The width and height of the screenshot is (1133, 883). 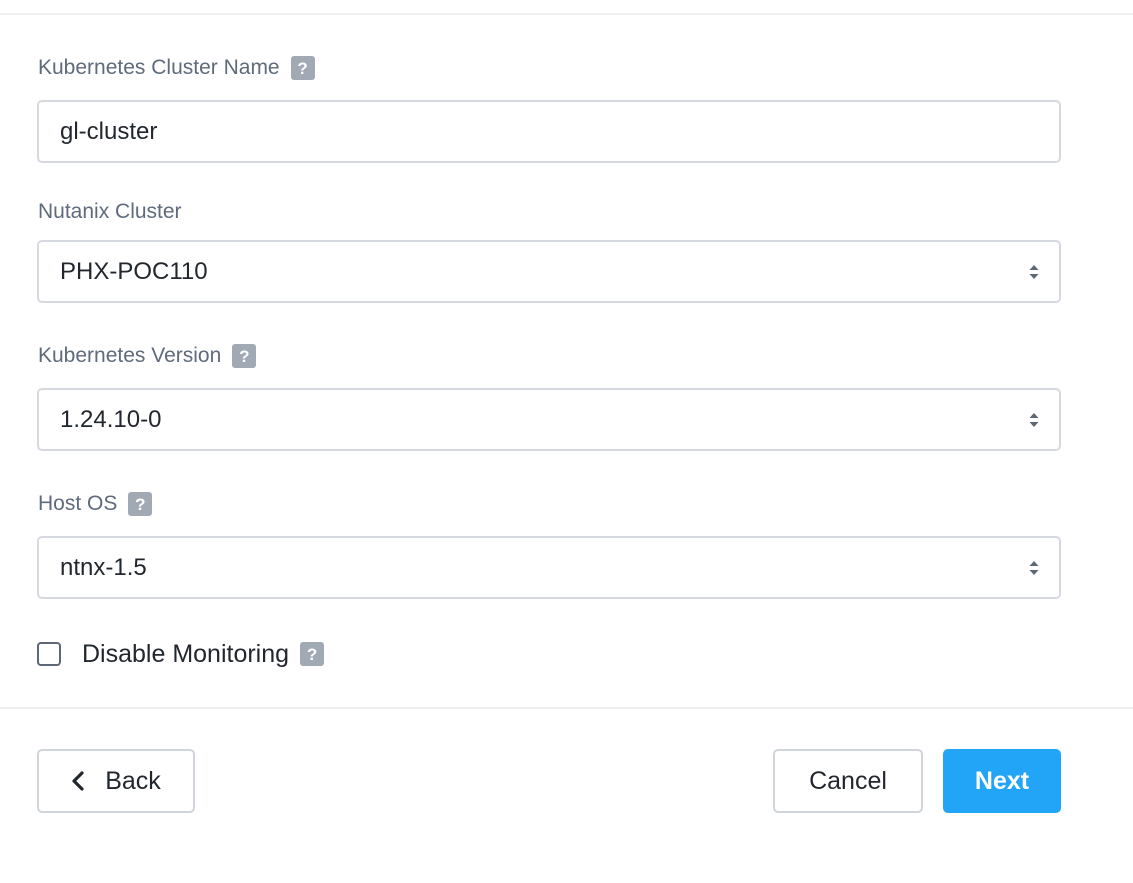 I want to click on back-button-label: Back, so click(x=133, y=780).